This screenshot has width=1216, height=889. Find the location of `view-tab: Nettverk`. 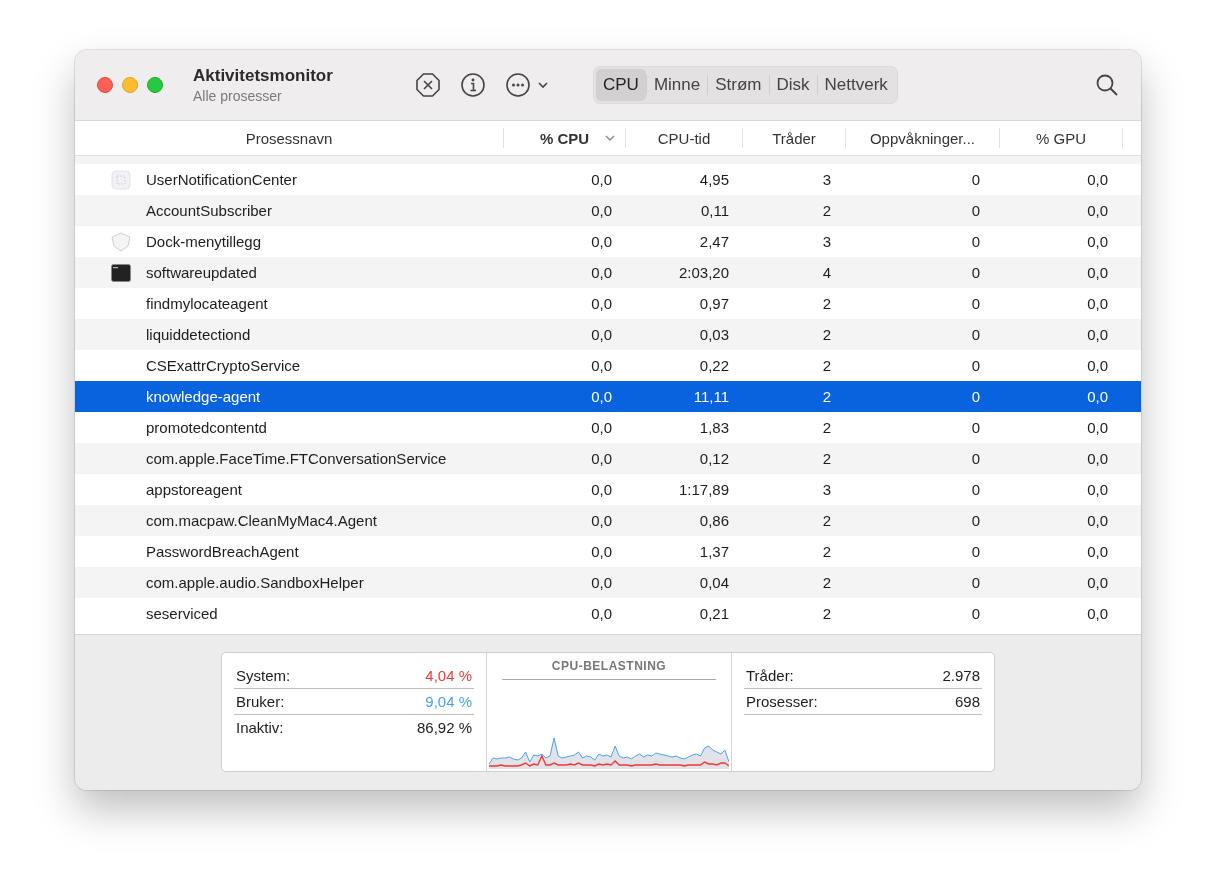

view-tab: Nettverk is located at coordinates (856, 85).